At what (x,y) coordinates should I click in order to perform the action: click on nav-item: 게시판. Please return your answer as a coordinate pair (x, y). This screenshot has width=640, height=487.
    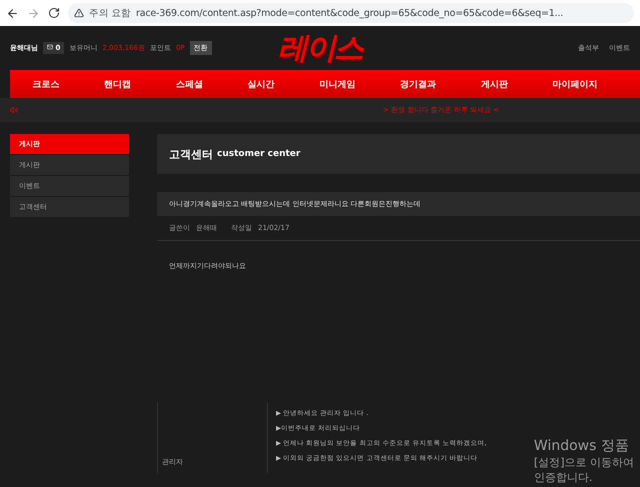
    Looking at the image, I should click on (494, 84).